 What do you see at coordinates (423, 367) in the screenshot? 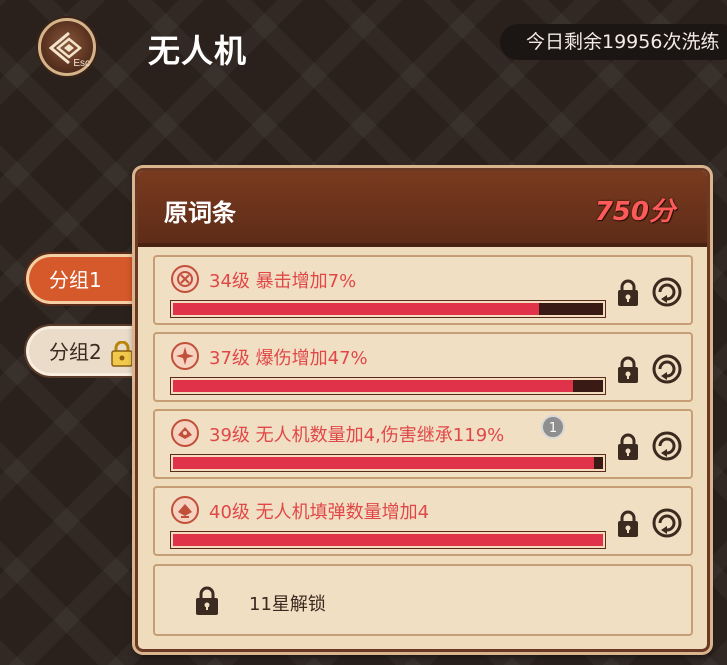
I see `affix-row: 37级 爆伤增加47%` at bounding box center [423, 367].